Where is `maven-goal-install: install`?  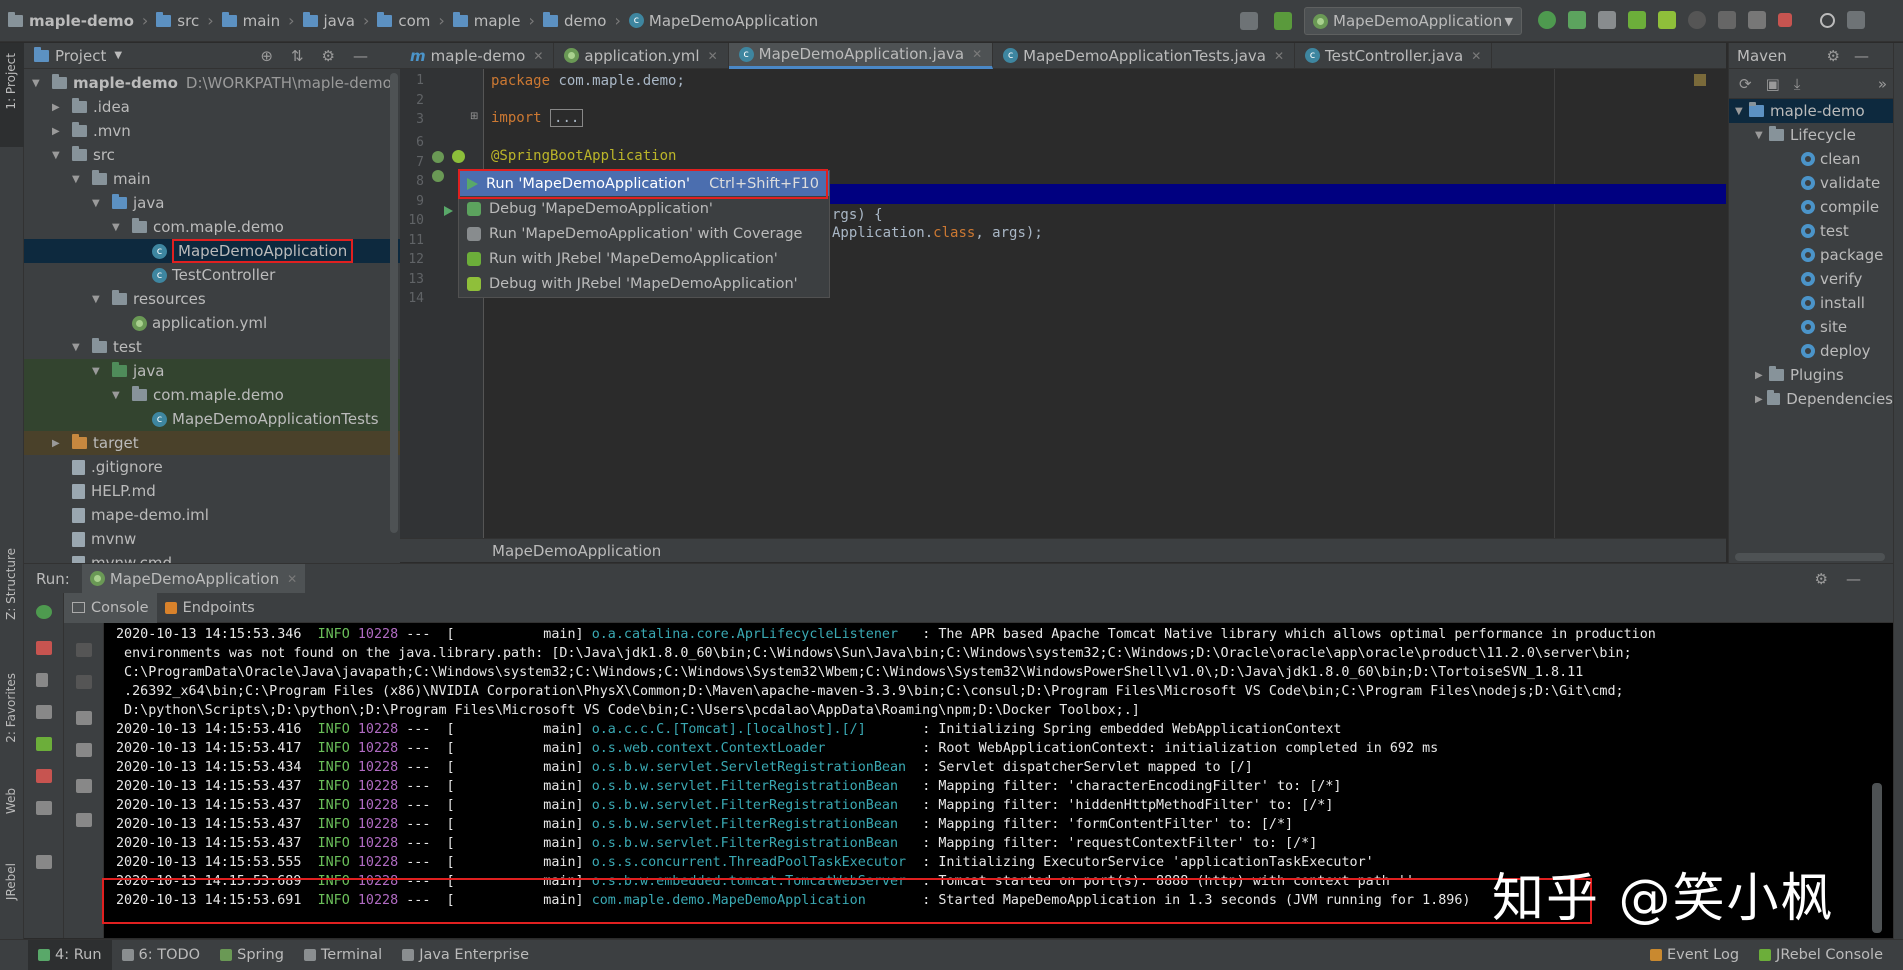 maven-goal-install: install is located at coordinates (1811, 303).